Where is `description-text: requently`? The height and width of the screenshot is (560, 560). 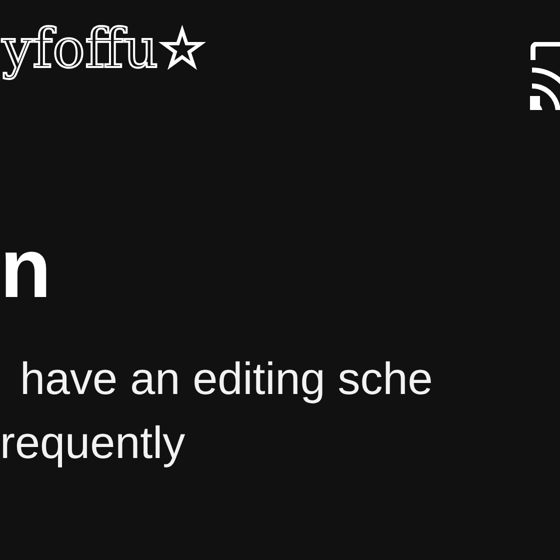
description-text: requently is located at coordinates (93, 443).